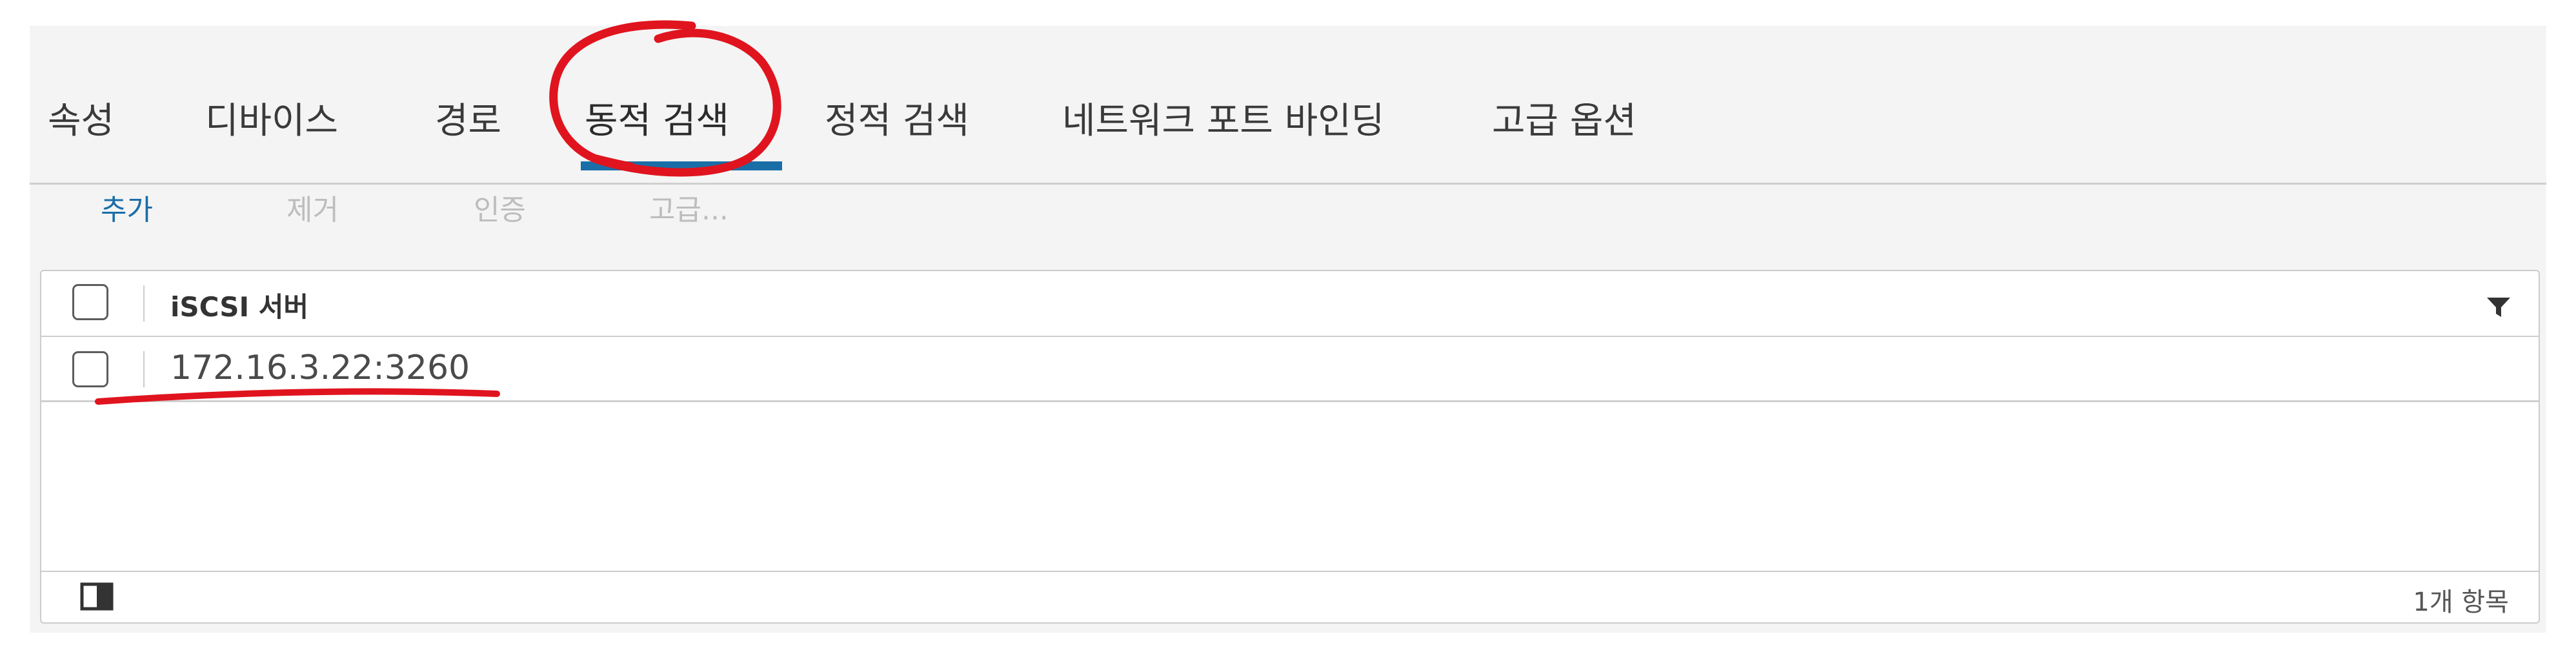 The height and width of the screenshot is (663, 2576). I want to click on tab-properties: 속성, so click(81, 118).